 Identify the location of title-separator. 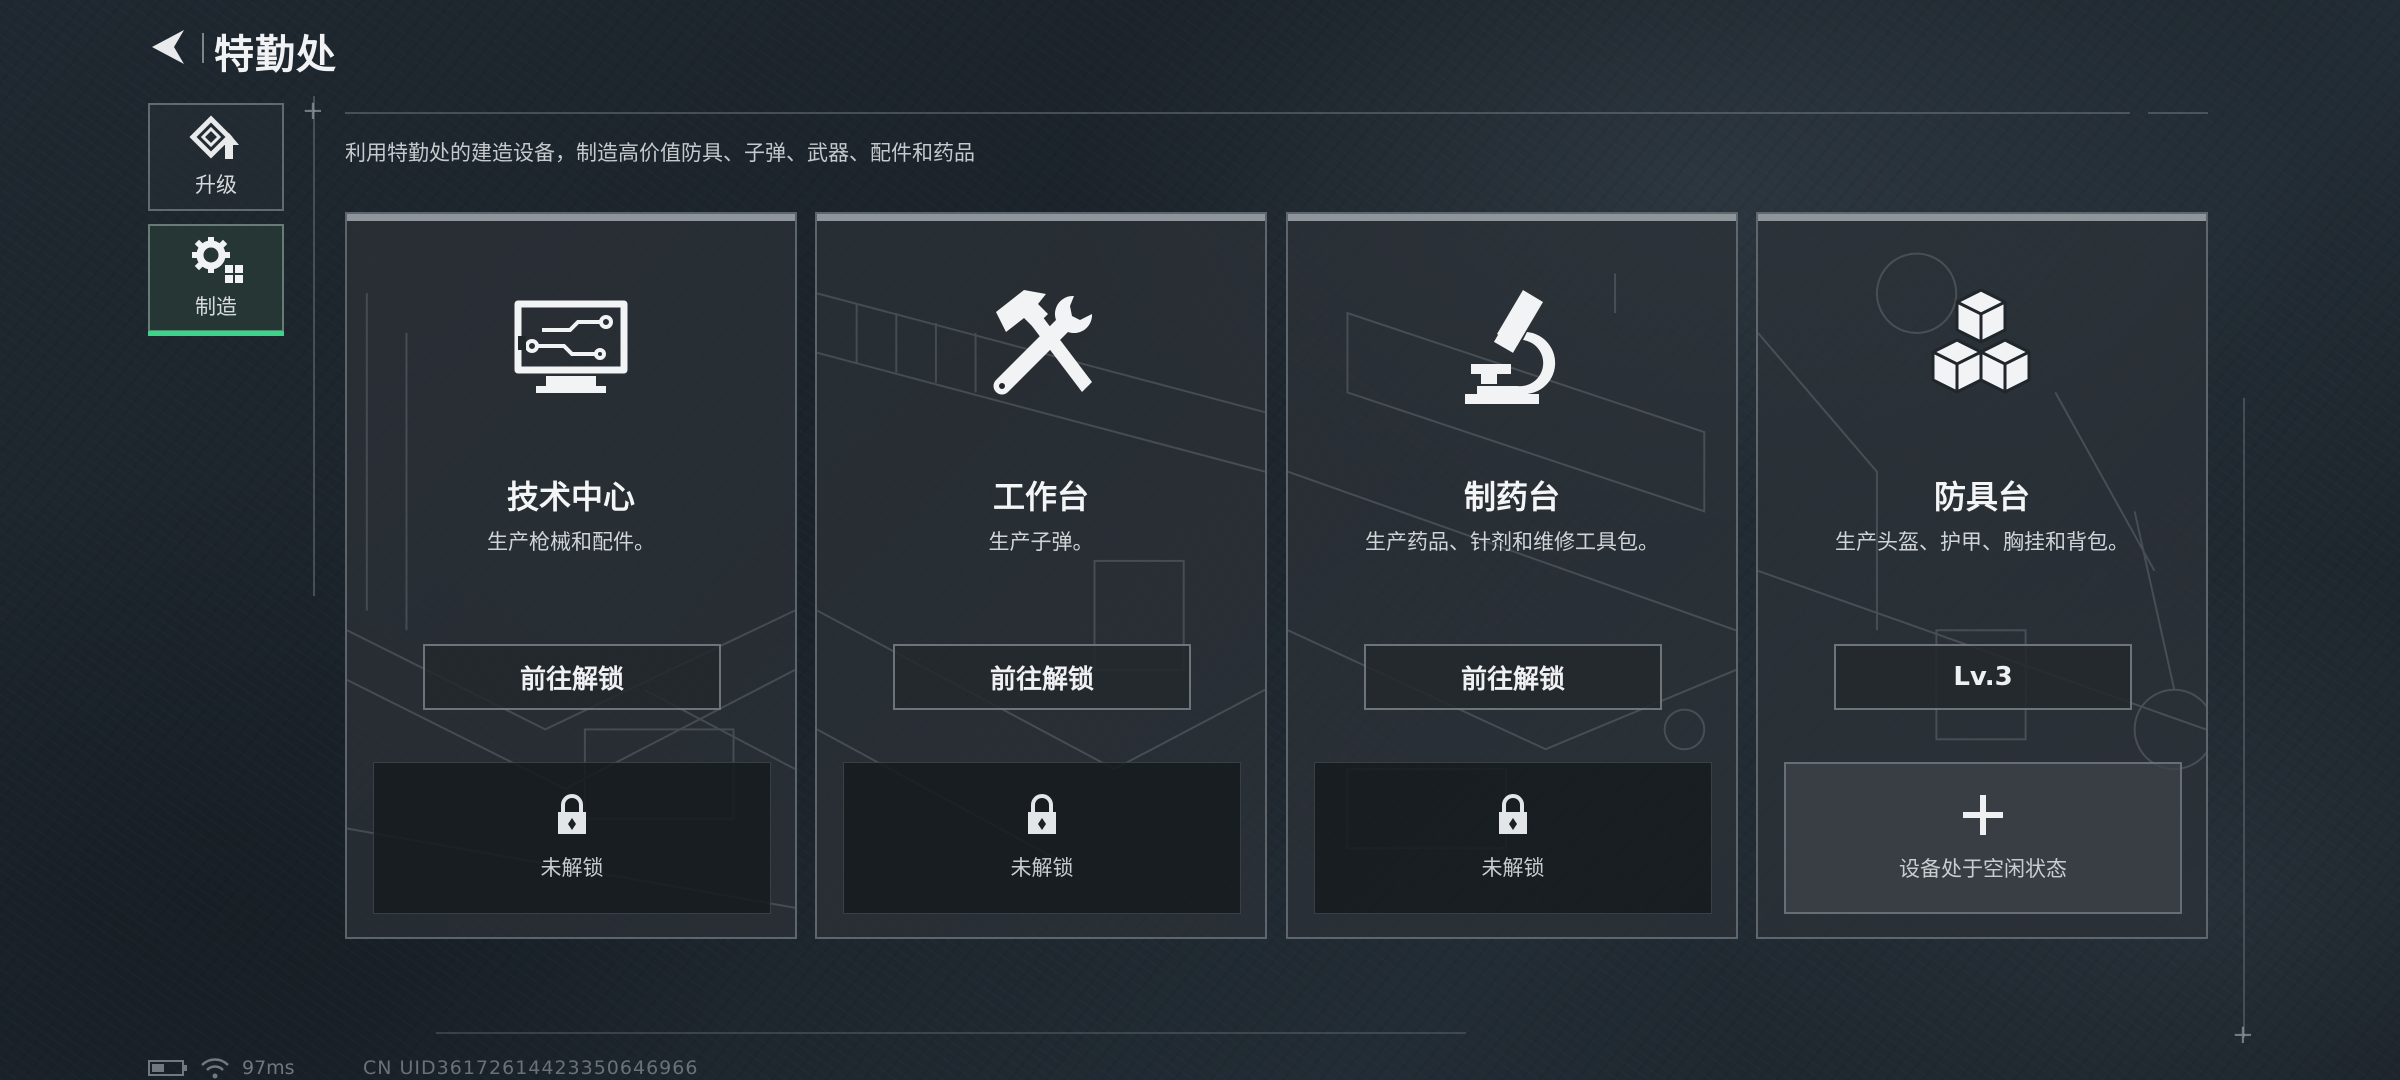
(203, 48).